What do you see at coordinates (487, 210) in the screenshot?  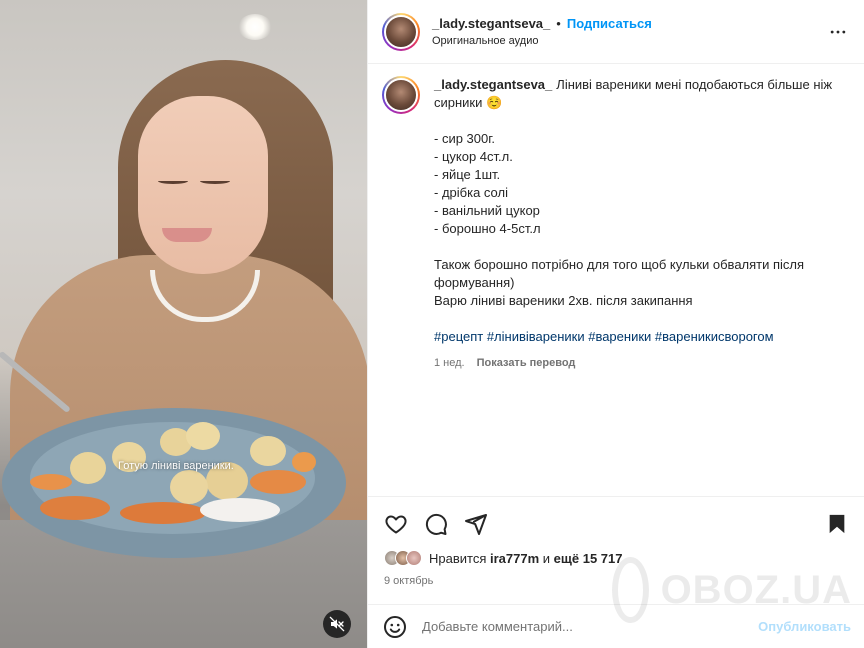 I see `ingredient-item: - ванільний цукор` at bounding box center [487, 210].